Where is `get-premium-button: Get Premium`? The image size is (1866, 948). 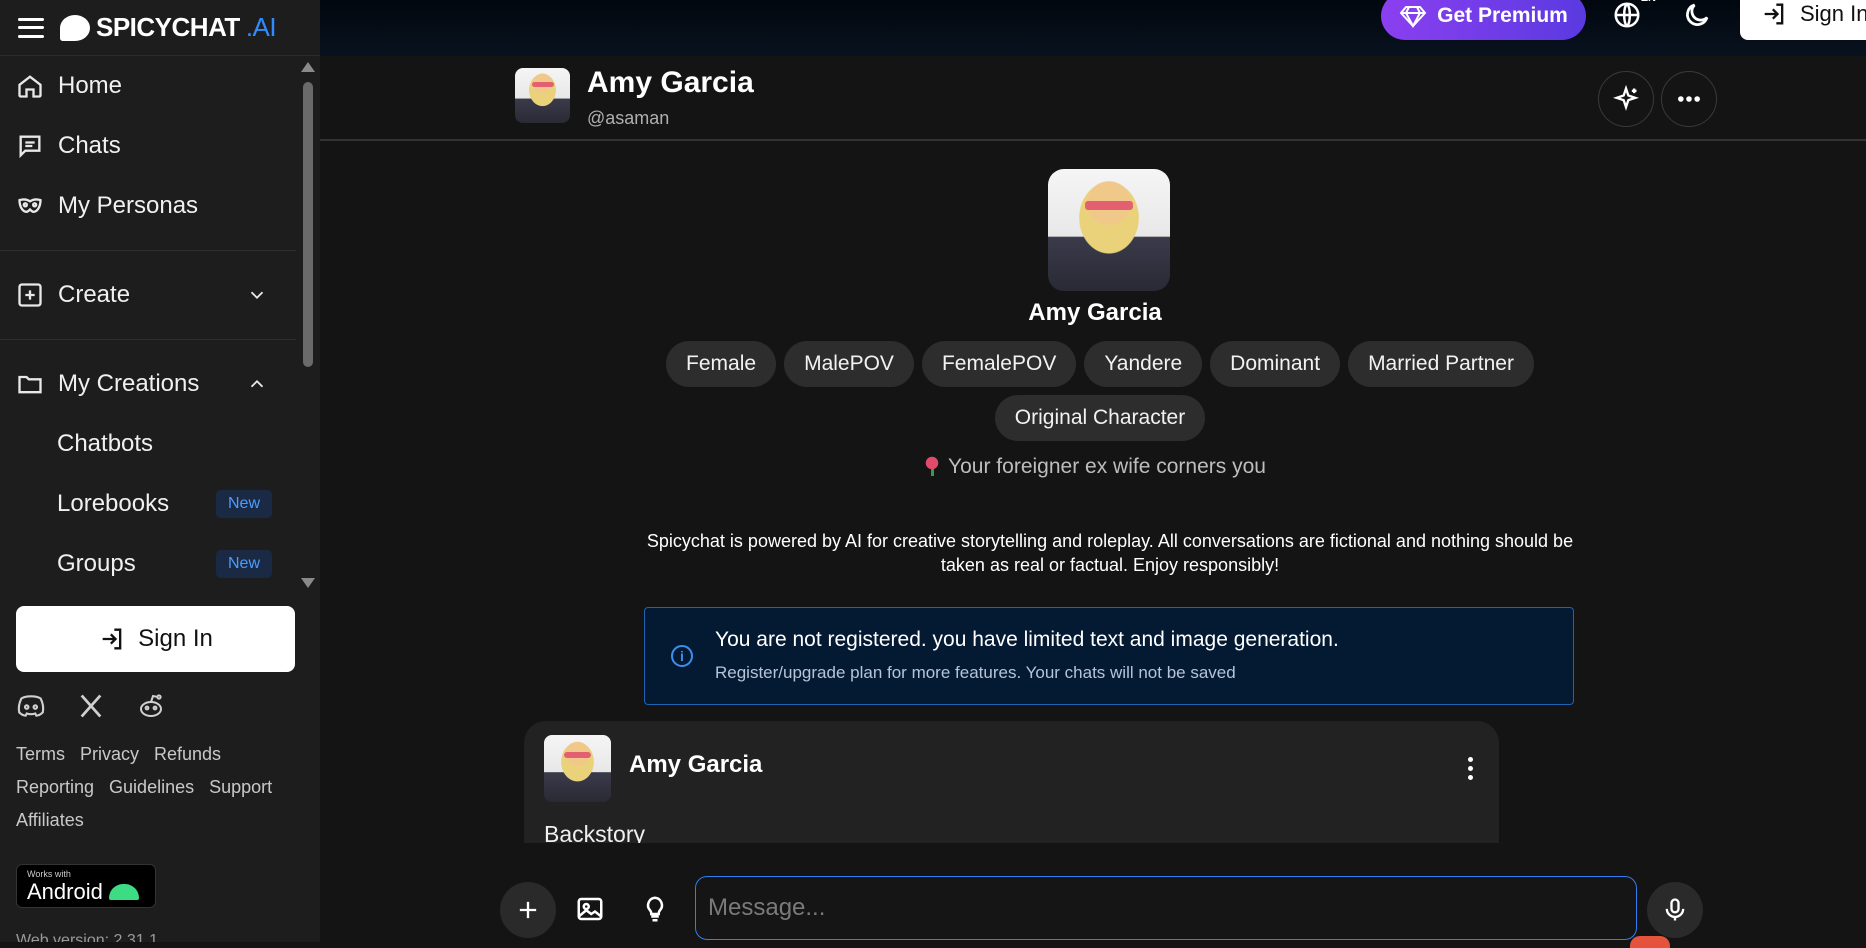 get-premium-button: Get Premium is located at coordinates (1483, 20).